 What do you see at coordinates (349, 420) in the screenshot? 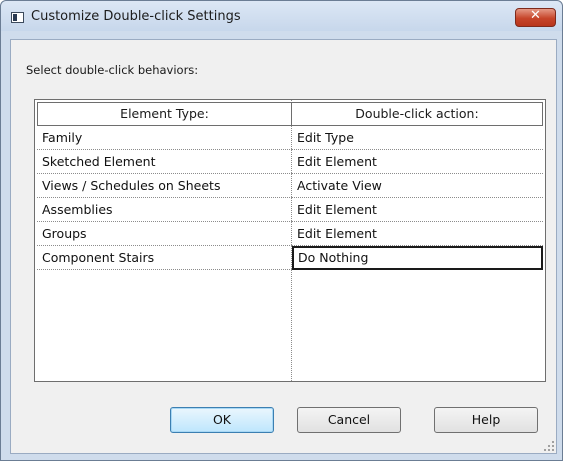
I see `cancel-button: Cancel` at bounding box center [349, 420].